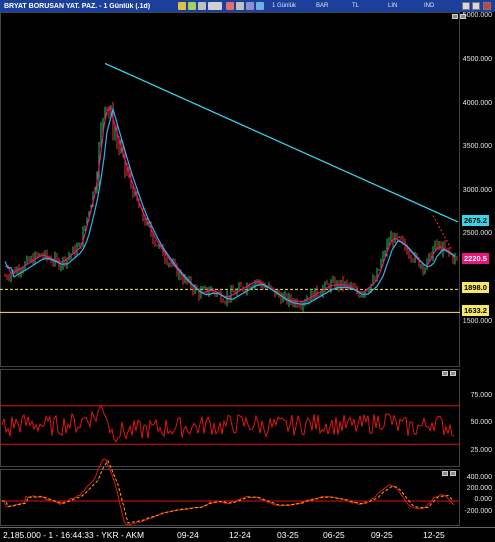 Image resolution: width=495 pixels, height=542 pixels. Describe the element at coordinates (434, 535) in the screenshot. I see `x-axis-label: 12-25` at that location.